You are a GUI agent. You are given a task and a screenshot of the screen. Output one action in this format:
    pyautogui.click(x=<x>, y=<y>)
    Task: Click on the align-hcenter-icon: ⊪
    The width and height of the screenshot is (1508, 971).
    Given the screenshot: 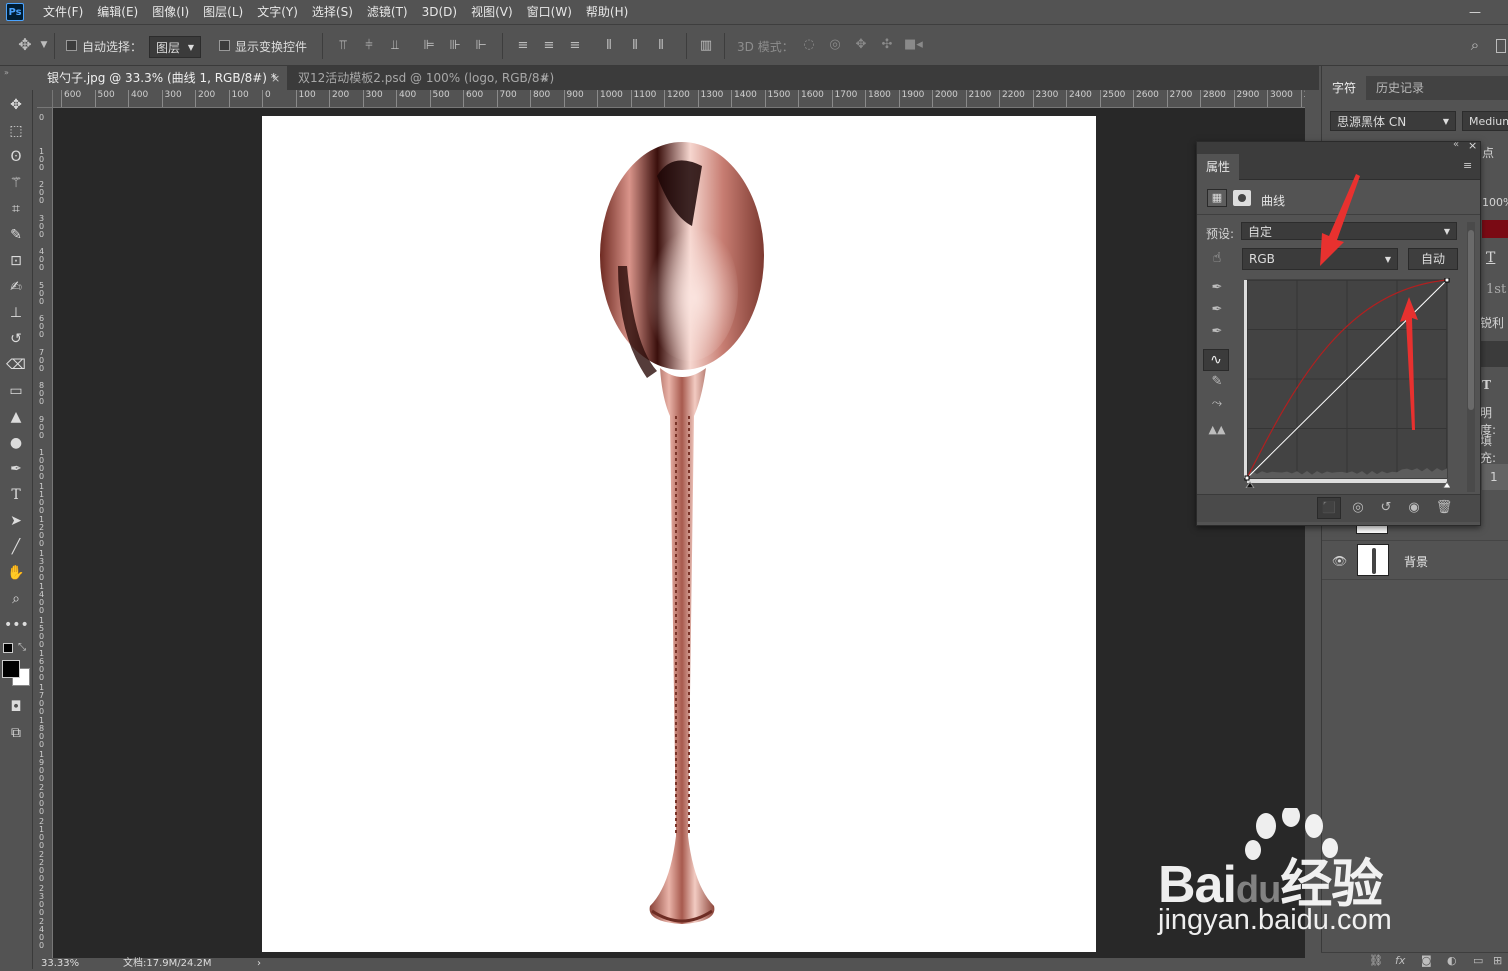 What is the action you would take?
    pyautogui.click(x=455, y=46)
    